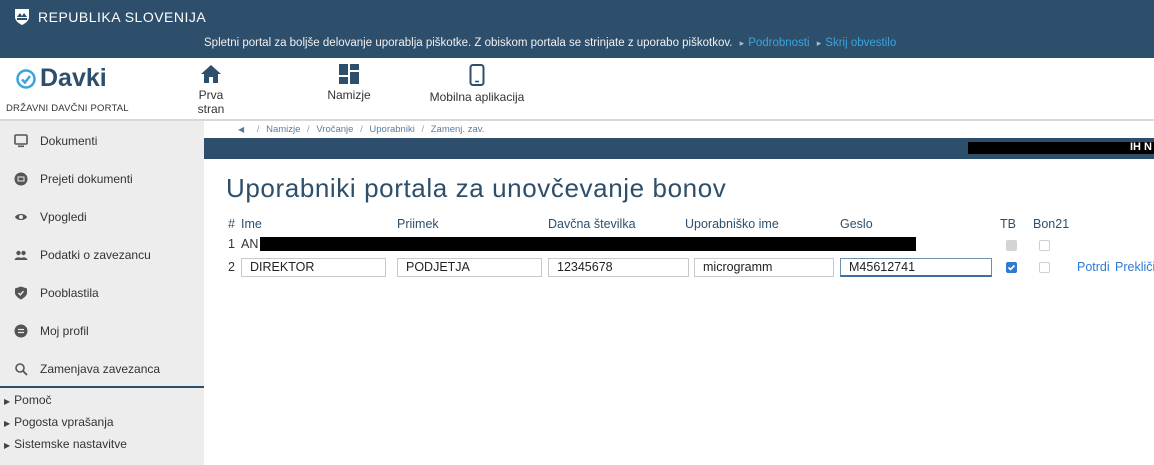 The image size is (1154, 465). I want to click on back-arrow-icon: ◀, so click(241, 129).